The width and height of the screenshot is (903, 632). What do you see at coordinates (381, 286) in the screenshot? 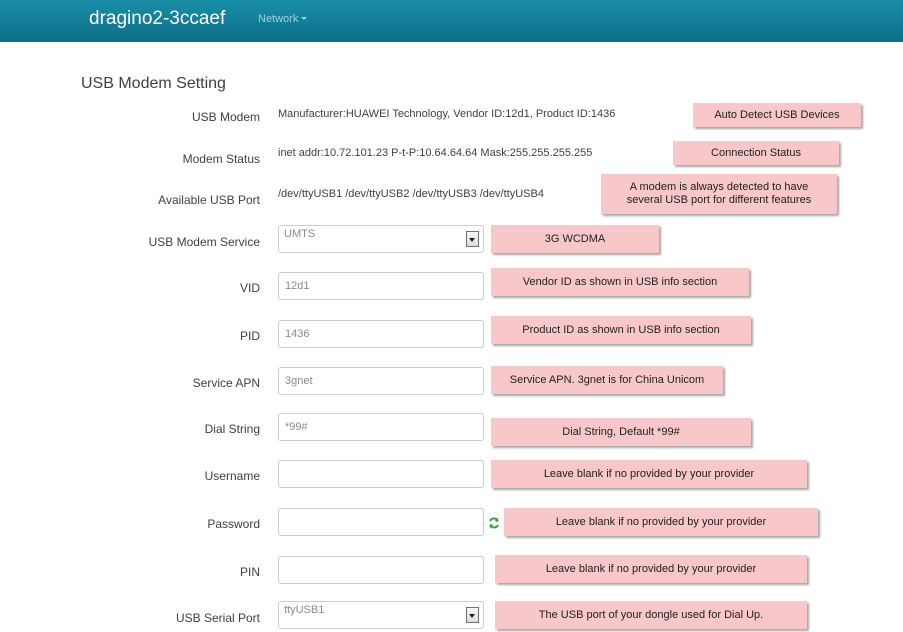
I see `vid-input` at bounding box center [381, 286].